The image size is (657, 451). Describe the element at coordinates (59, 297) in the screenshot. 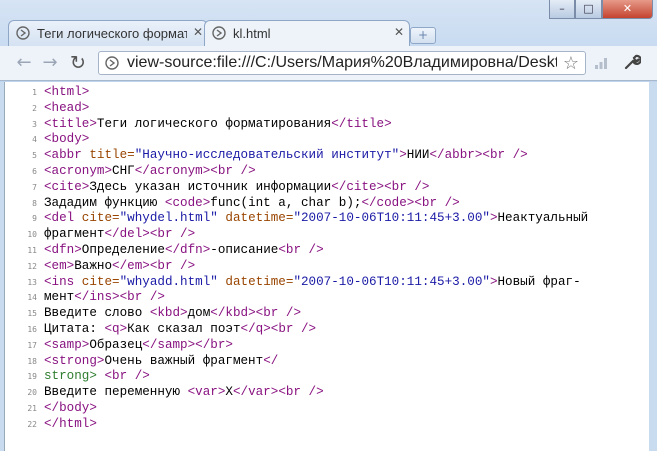

I see `code-token: мент` at that location.